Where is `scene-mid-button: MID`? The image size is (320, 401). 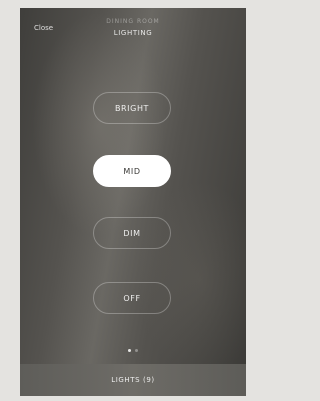
scene-mid-button: MID is located at coordinates (132, 171).